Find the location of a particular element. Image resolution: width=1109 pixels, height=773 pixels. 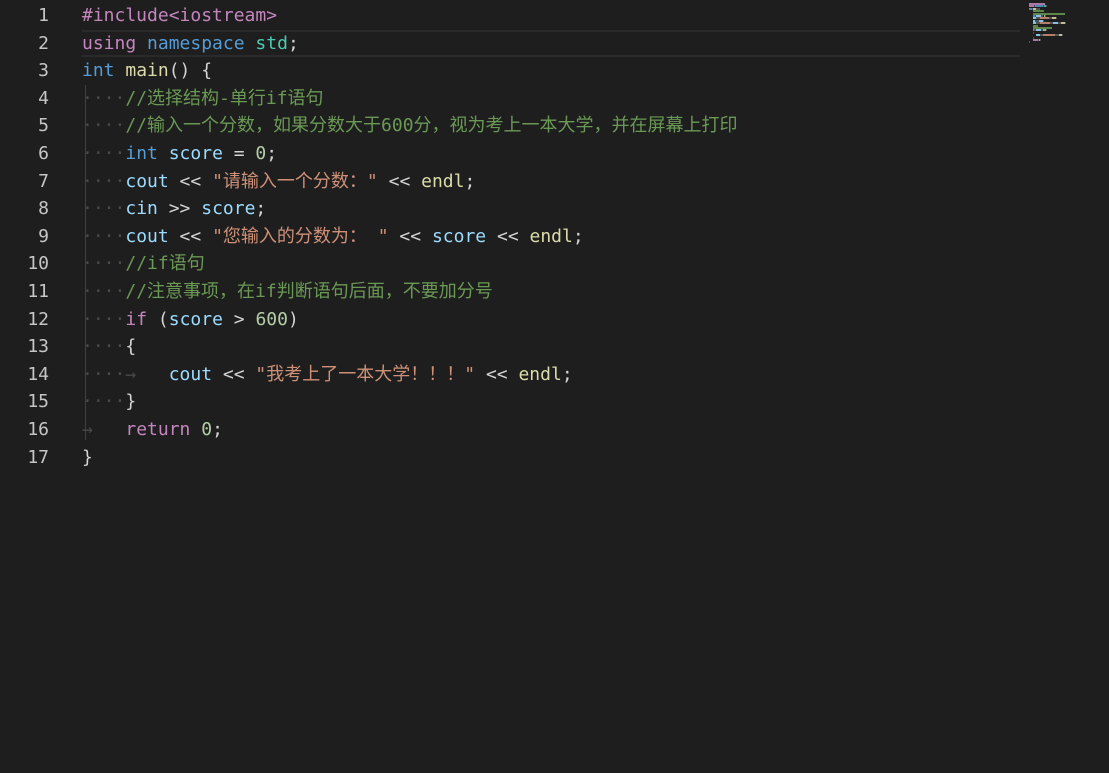

code-token: return is located at coordinates (158, 429).